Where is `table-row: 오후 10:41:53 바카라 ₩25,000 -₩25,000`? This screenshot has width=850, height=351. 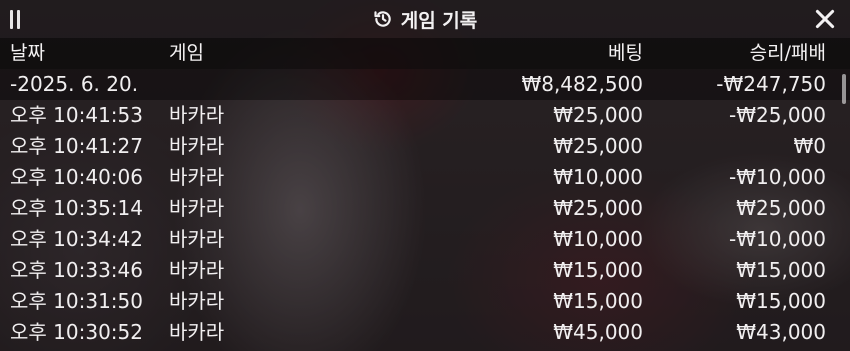 table-row: 오후 10:41:53 바카라 ₩25,000 -₩25,000 is located at coordinates (425, 115).